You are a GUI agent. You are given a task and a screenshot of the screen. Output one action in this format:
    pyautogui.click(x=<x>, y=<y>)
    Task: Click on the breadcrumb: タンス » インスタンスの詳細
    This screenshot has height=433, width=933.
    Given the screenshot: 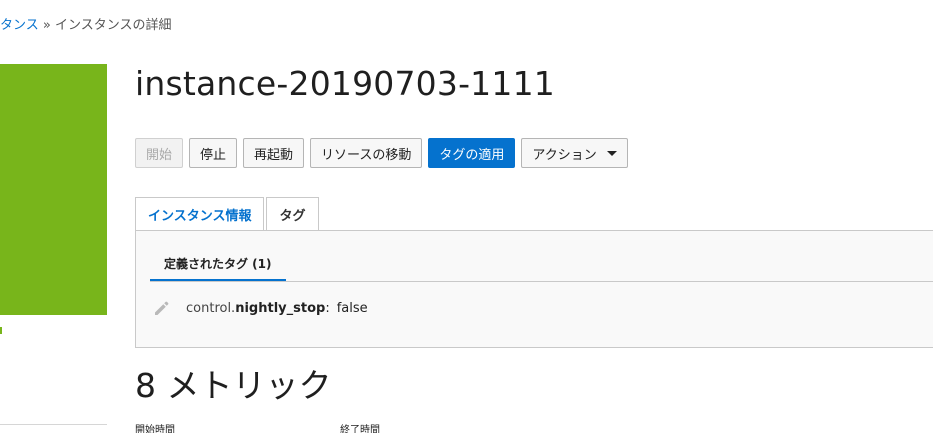 What is the action you would take?
    pyautogui.click(x=85, y=23)
    